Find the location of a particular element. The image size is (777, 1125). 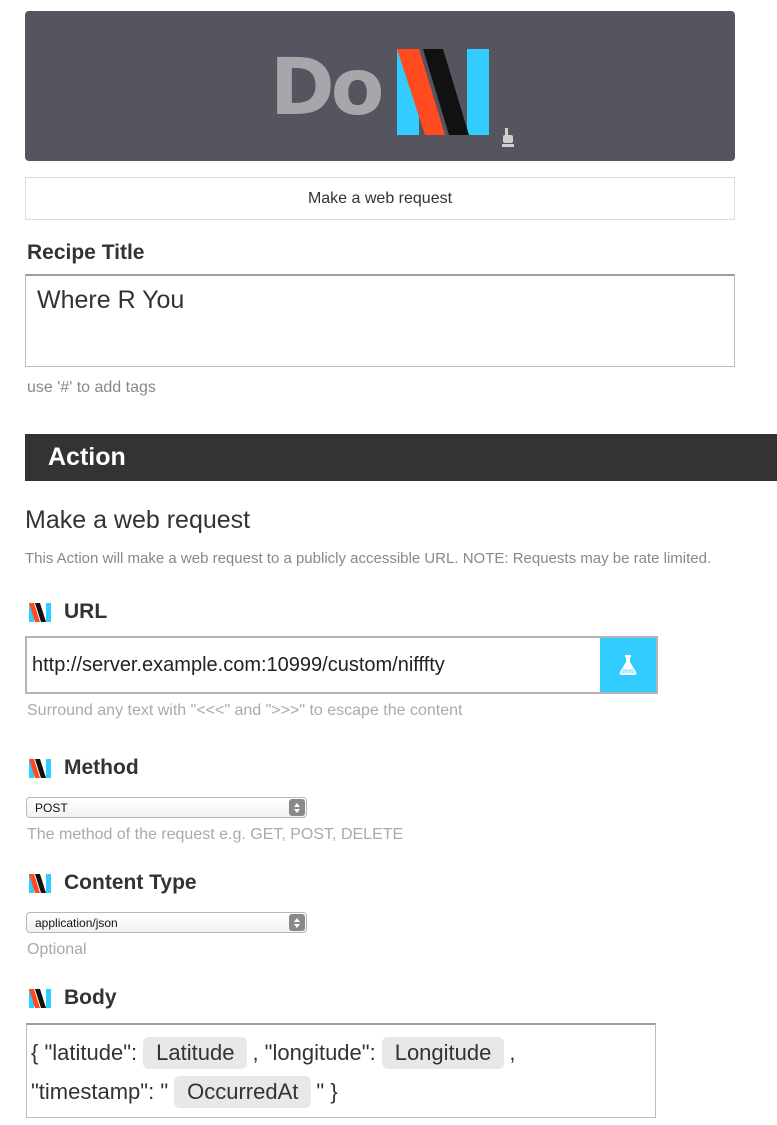

ingredient-occurred-at: OccurredAt is located at coordinates (243, 1091).